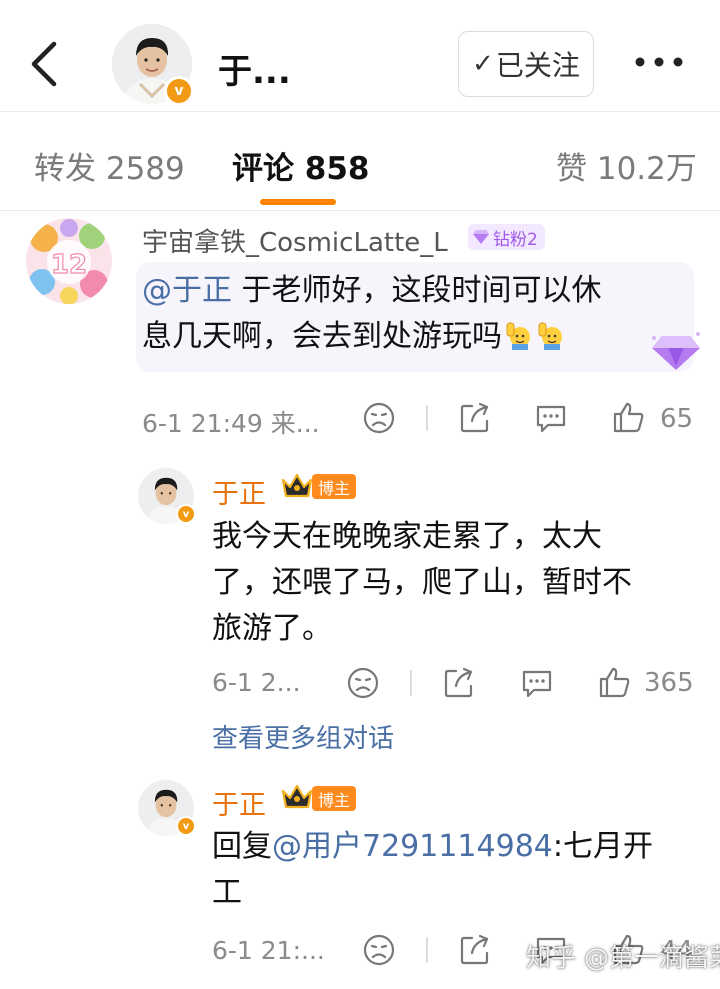  What do you see at coordinates (483, 64) in the screenshot?
I see `check-icon: ✓` at bounding box center [483, 64].